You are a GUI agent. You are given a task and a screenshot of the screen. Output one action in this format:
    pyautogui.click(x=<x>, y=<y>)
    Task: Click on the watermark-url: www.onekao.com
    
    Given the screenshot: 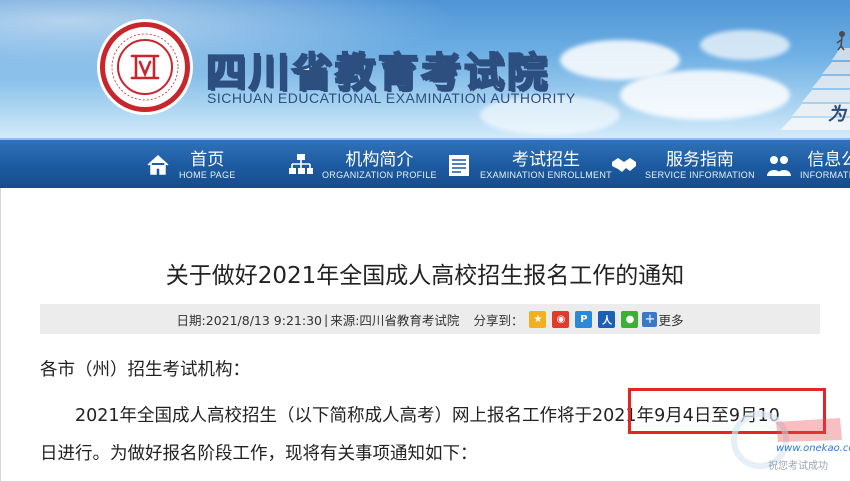 What is the action you would take?
    pyautogui.click(x=813, y=448)
    